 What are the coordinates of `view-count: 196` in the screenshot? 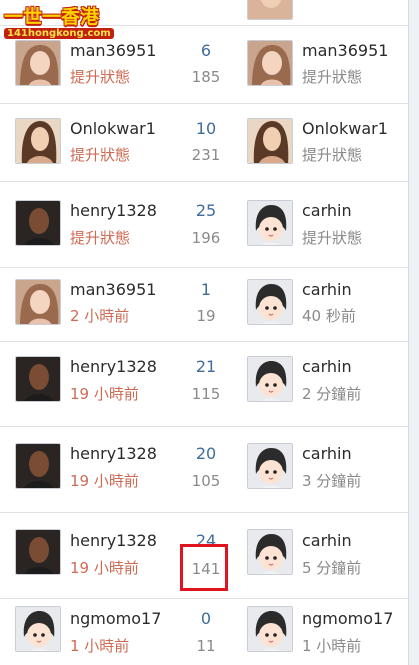 It's located at (206, 238).